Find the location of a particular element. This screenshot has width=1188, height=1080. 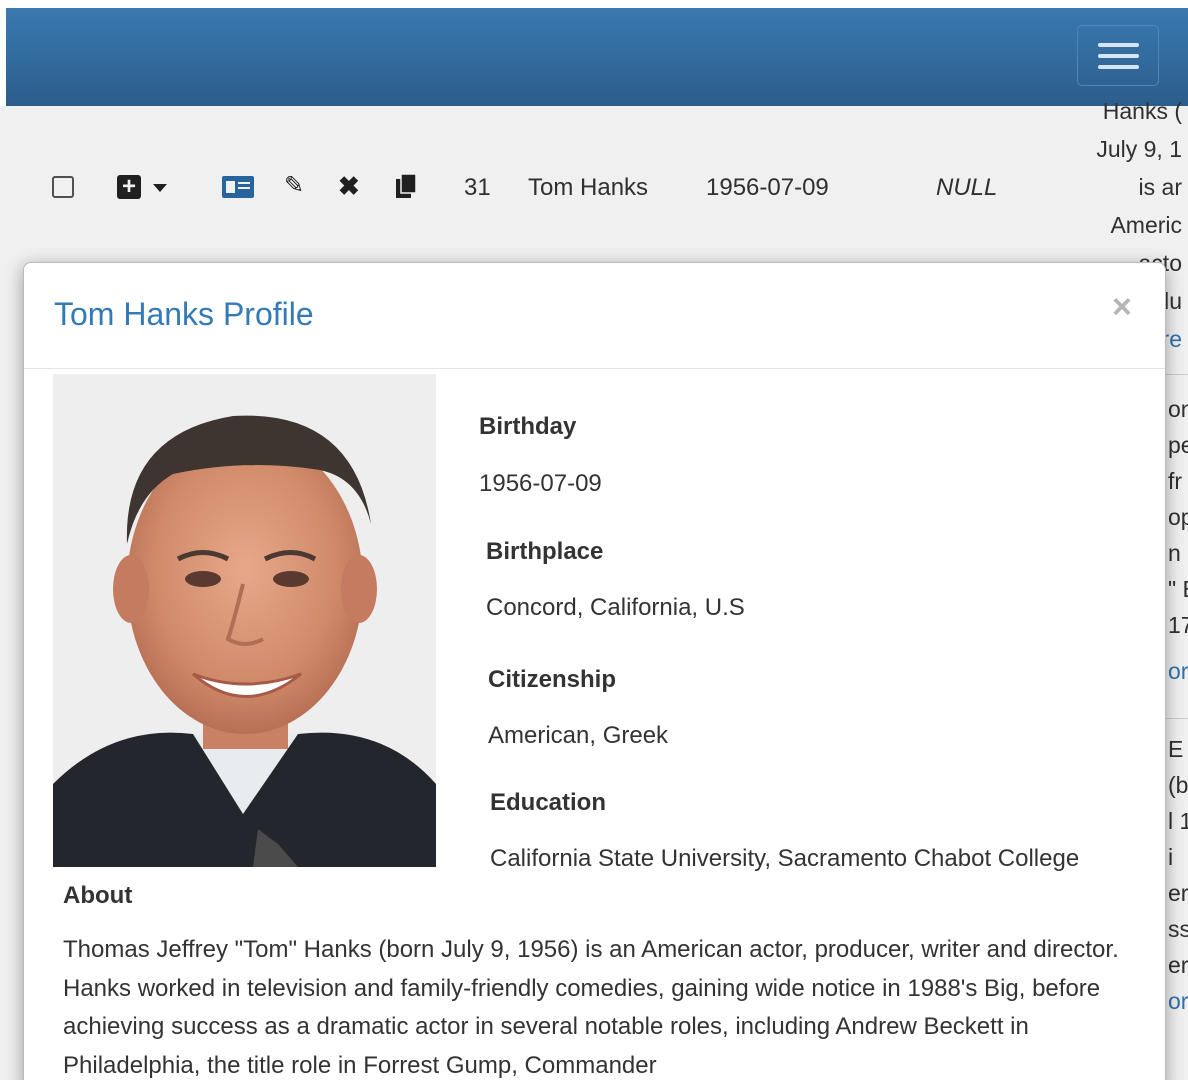

education-label: Education is located at coordinates (548, 802).